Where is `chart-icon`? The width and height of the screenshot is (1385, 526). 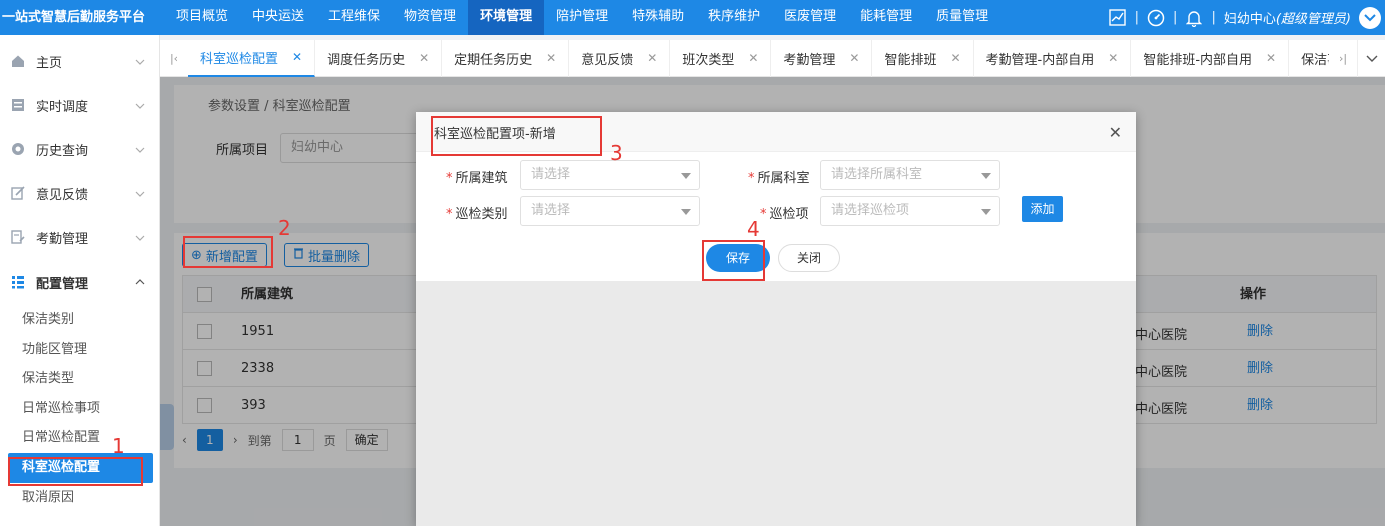 chart-icon is located at coordinates (1118, 18).